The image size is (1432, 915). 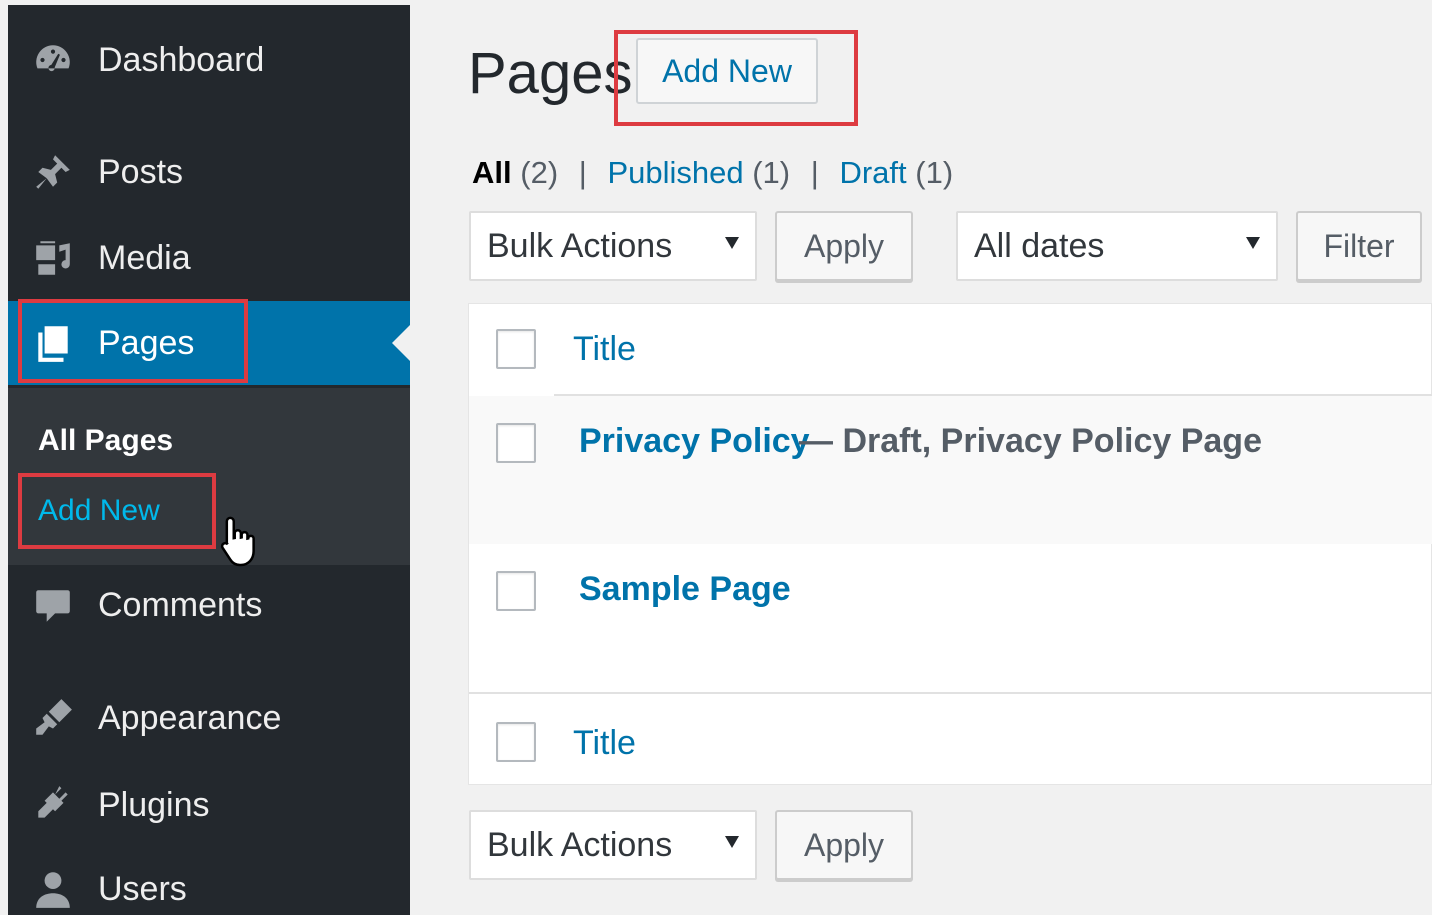 What do you see at coordinates (1030, 441) in the screenshot?
I see `post-state-label: — Draft, Privacy Policy Page` at bounding box center [1030, 441].